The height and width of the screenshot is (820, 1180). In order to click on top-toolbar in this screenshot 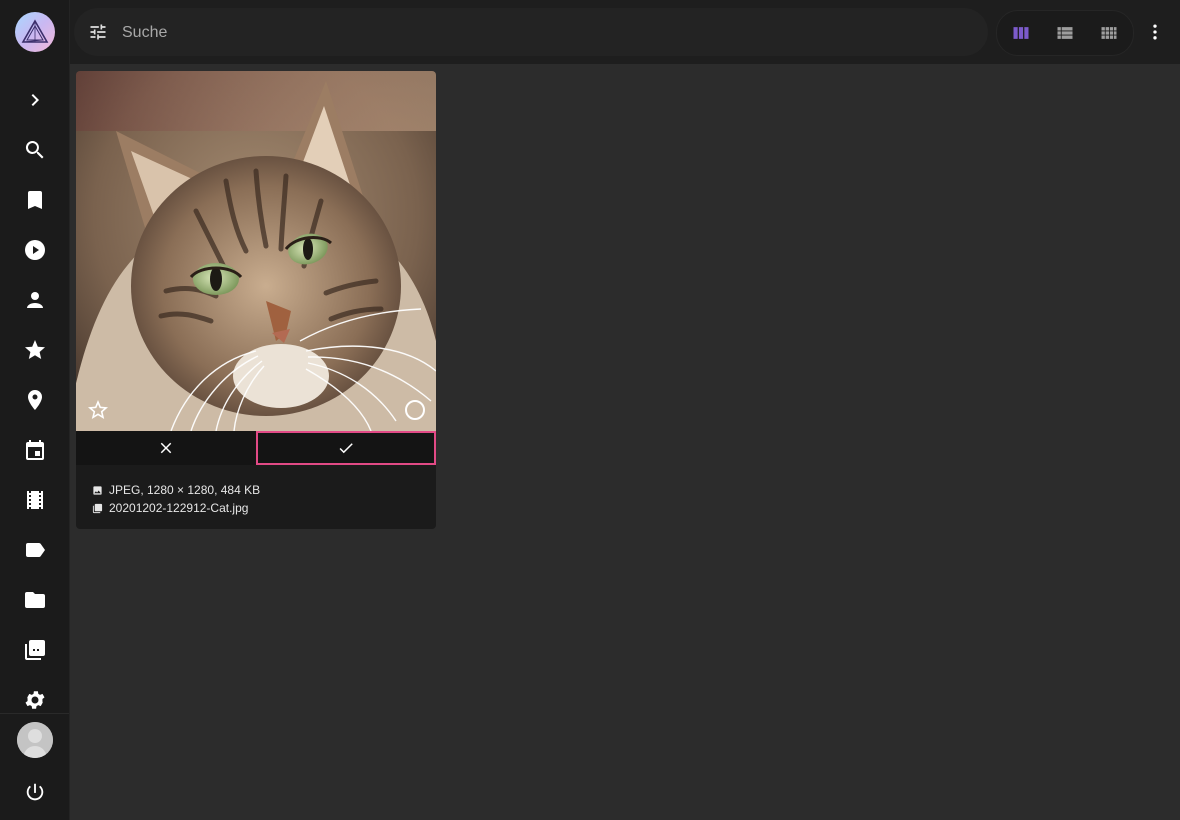, I will do `click(625, 32)`.